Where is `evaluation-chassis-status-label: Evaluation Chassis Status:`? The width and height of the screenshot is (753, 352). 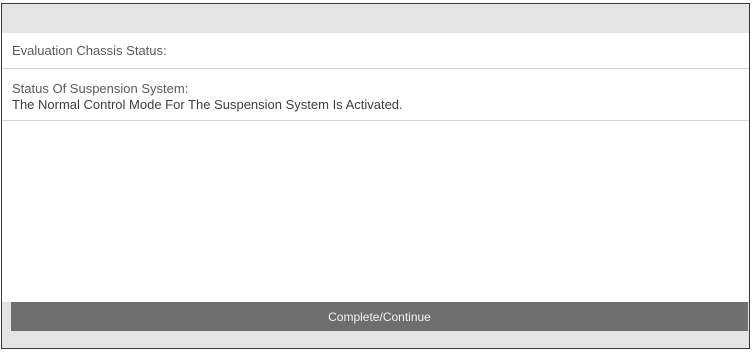 evaluation-chassis-status-label: Evaluation Chassis Status: is located at coordinates (89, 50).